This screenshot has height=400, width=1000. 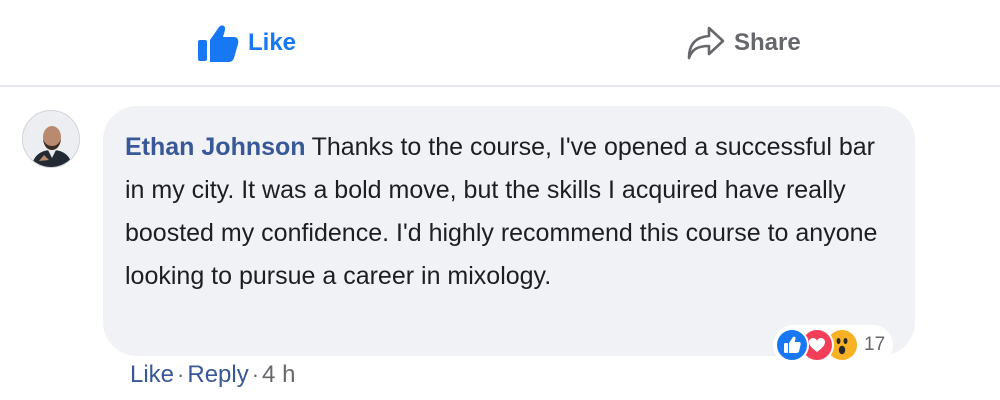 I want to click on comment-author-name: Ethan Johnson, so click(x=215, y=147).